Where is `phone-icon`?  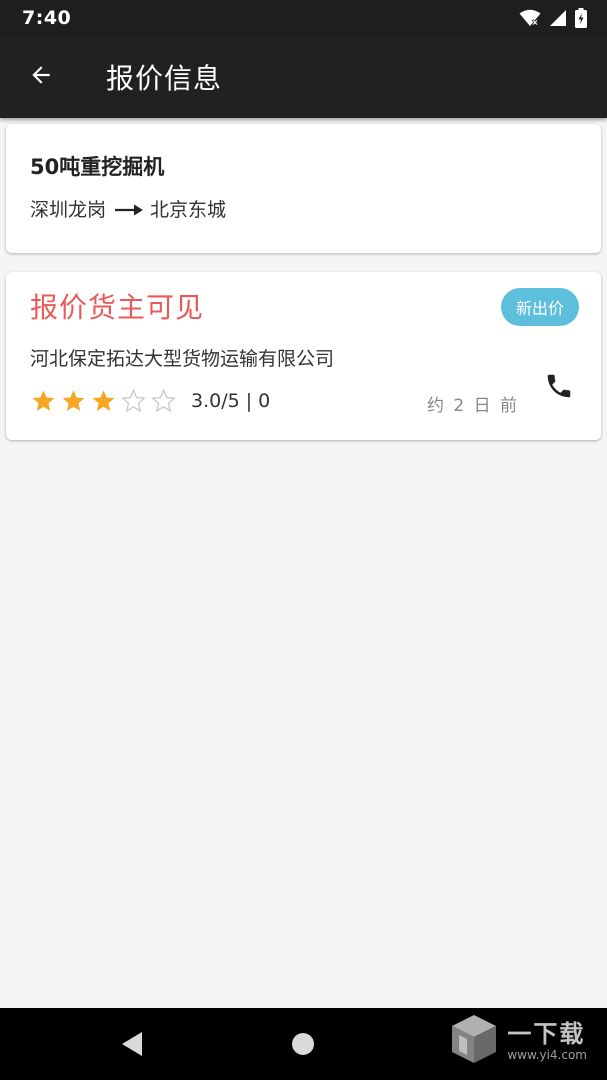 phone-icon is located at coordinates (559, 388).